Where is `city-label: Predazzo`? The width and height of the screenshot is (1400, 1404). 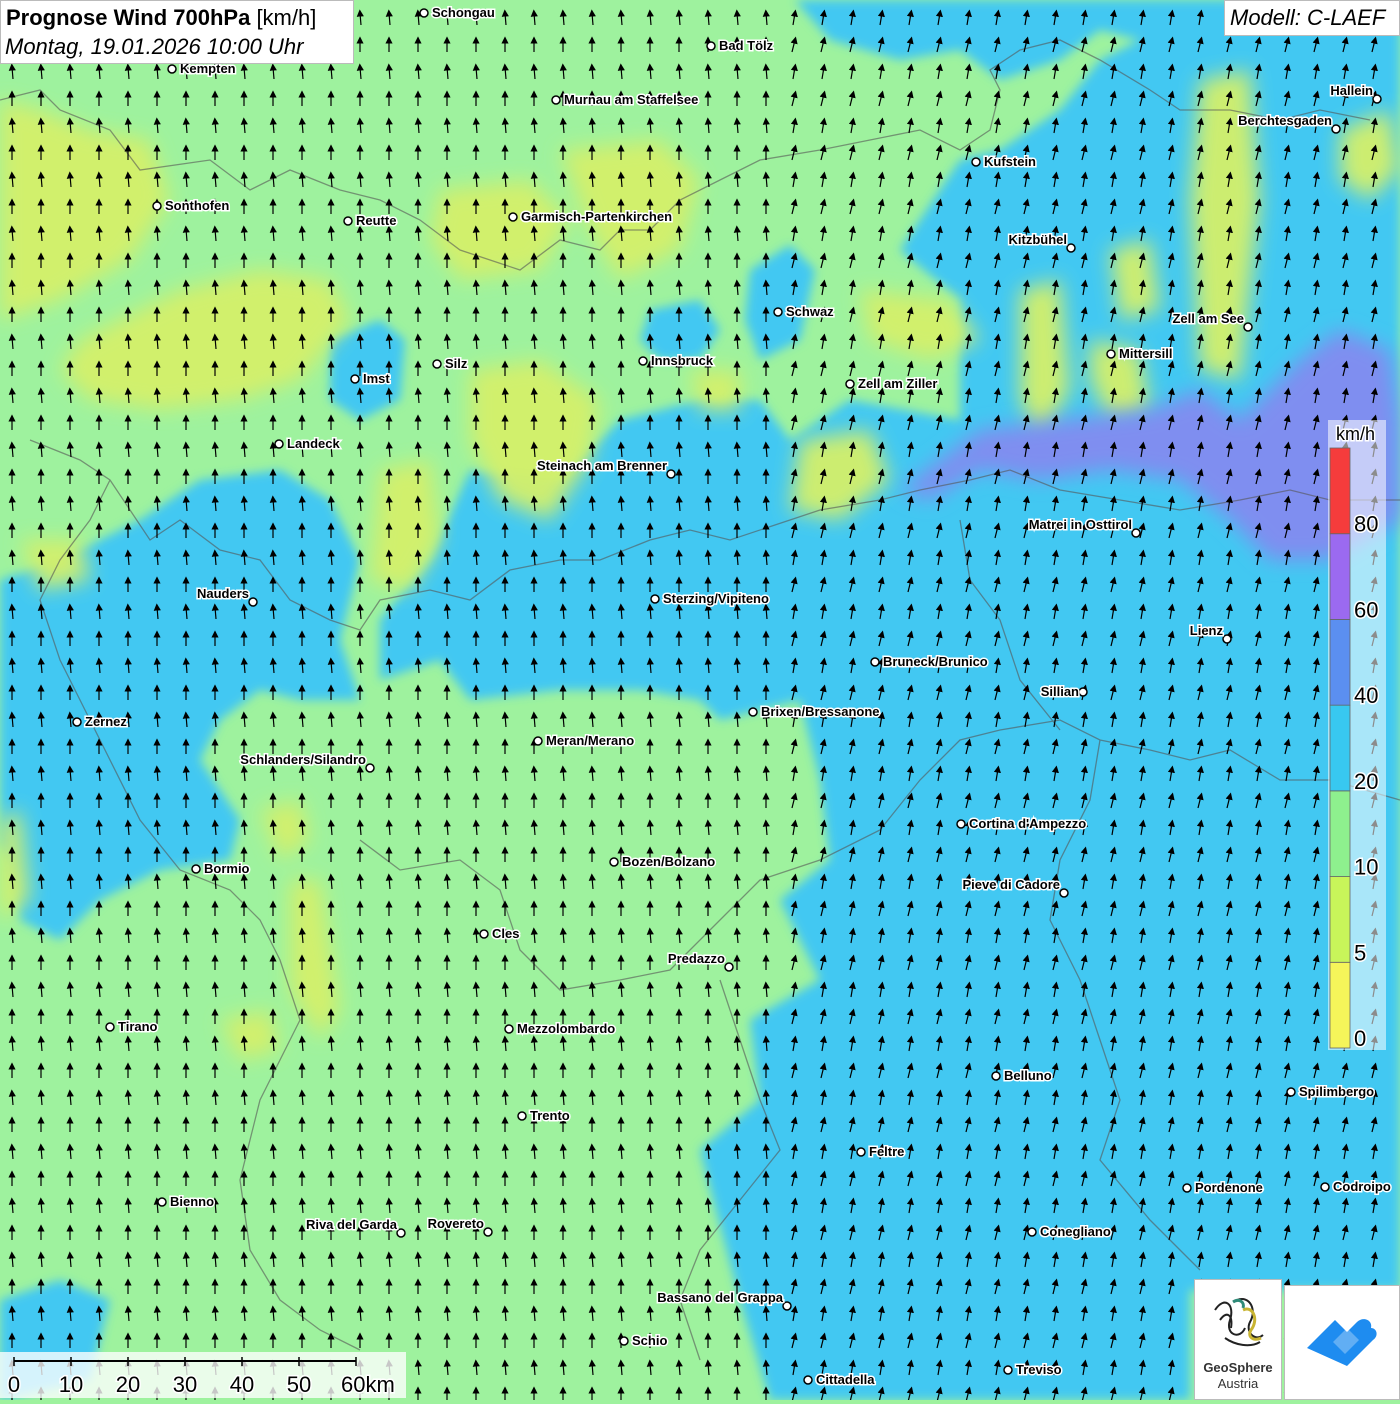 city-label: Predazzo is located at coordinates (696, 958).